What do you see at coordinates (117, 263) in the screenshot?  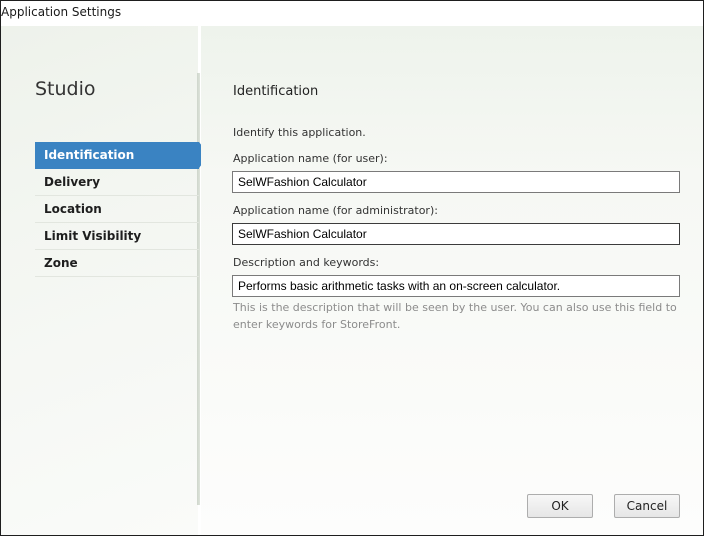 I see `sidebar-item-zone: Zone` at bounding box center [117, 263].